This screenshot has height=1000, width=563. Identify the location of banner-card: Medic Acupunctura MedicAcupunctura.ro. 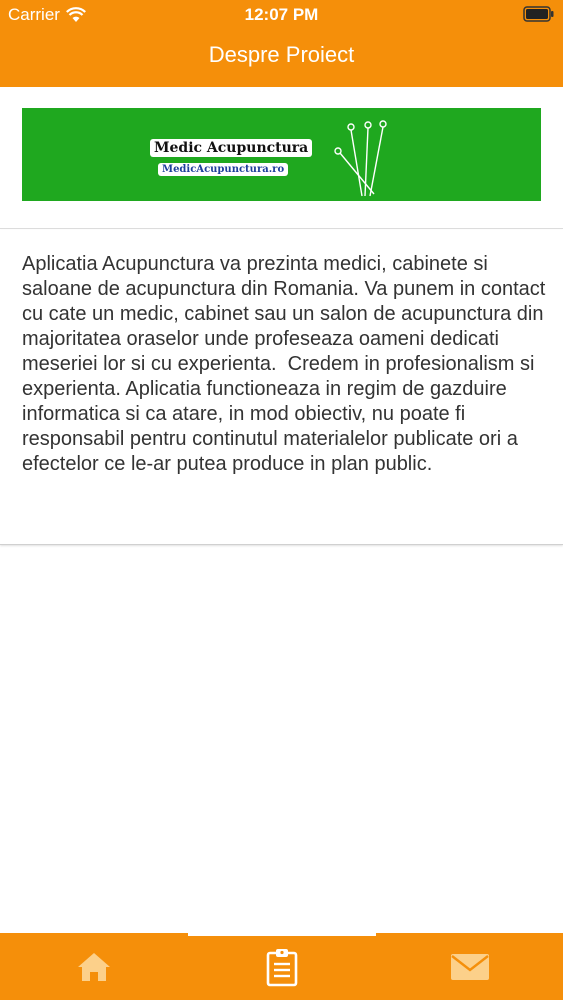
(281, 158).